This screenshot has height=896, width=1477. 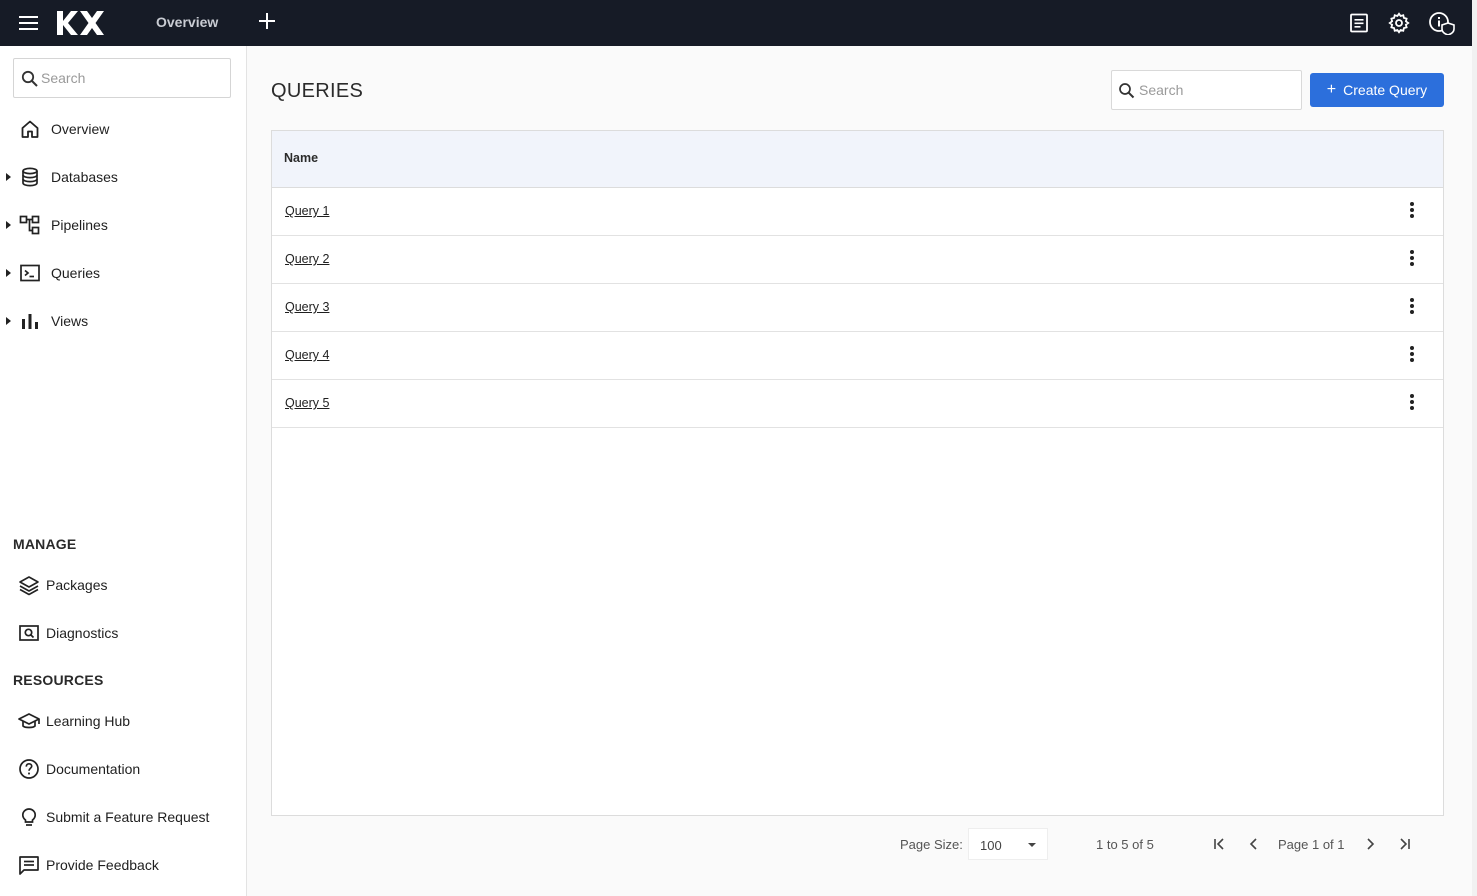 I want to click on query-link: Query 4, so click(x=307, y=355).